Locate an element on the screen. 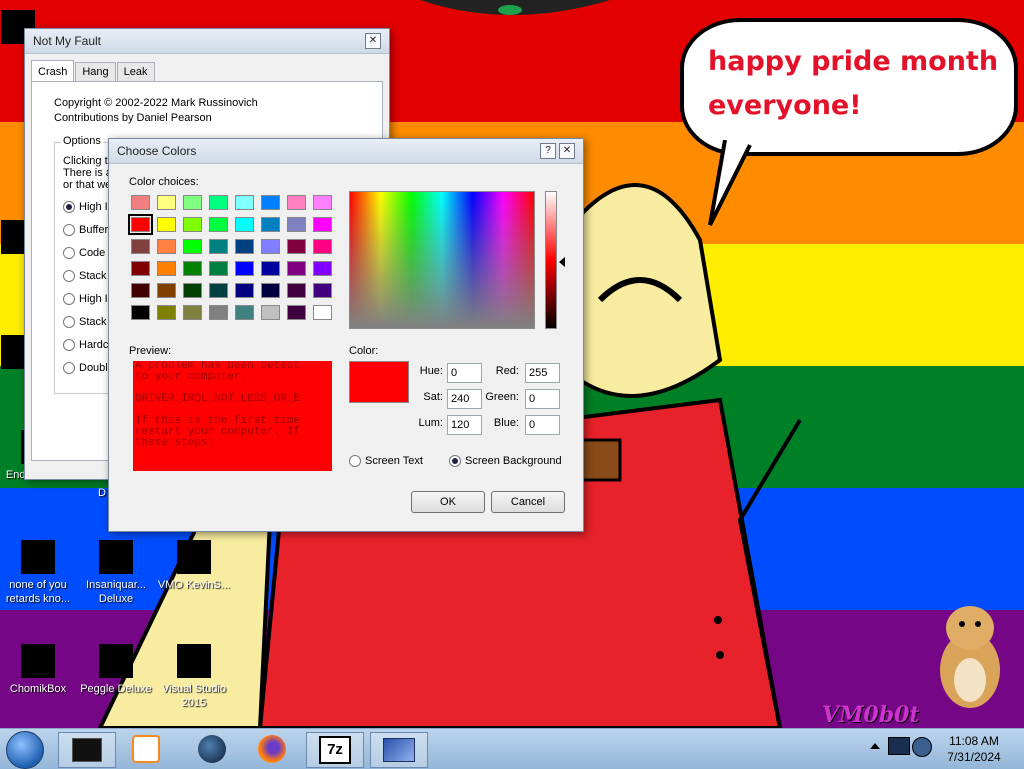 Image resolution: width=1024 pixels, height=769 pixels. blue-label: Blue: is located at coordinates (506, 423).